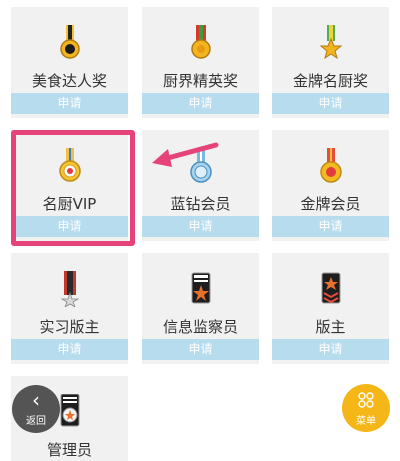 The width and height of the screenshot is (400, 461). I want to click on award-name: 厨界精英奖, so click(200, 81).